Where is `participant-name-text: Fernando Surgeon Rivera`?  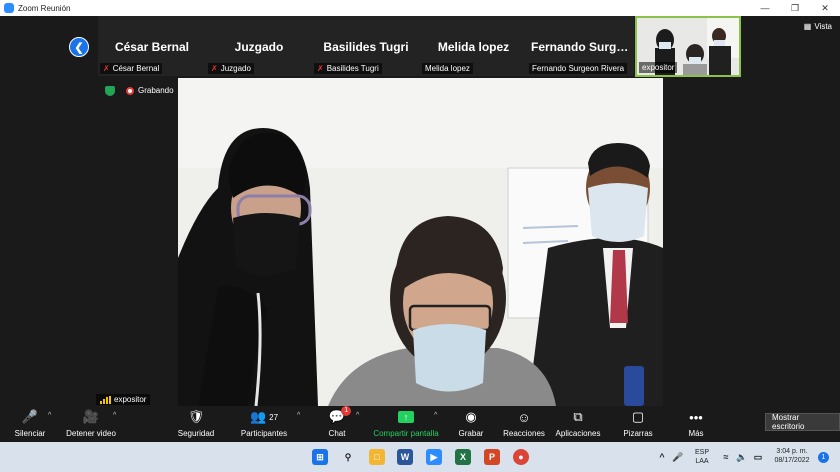 participant-name-text: Fernando Surgeon Rivera is located at coordinates (578, 68).